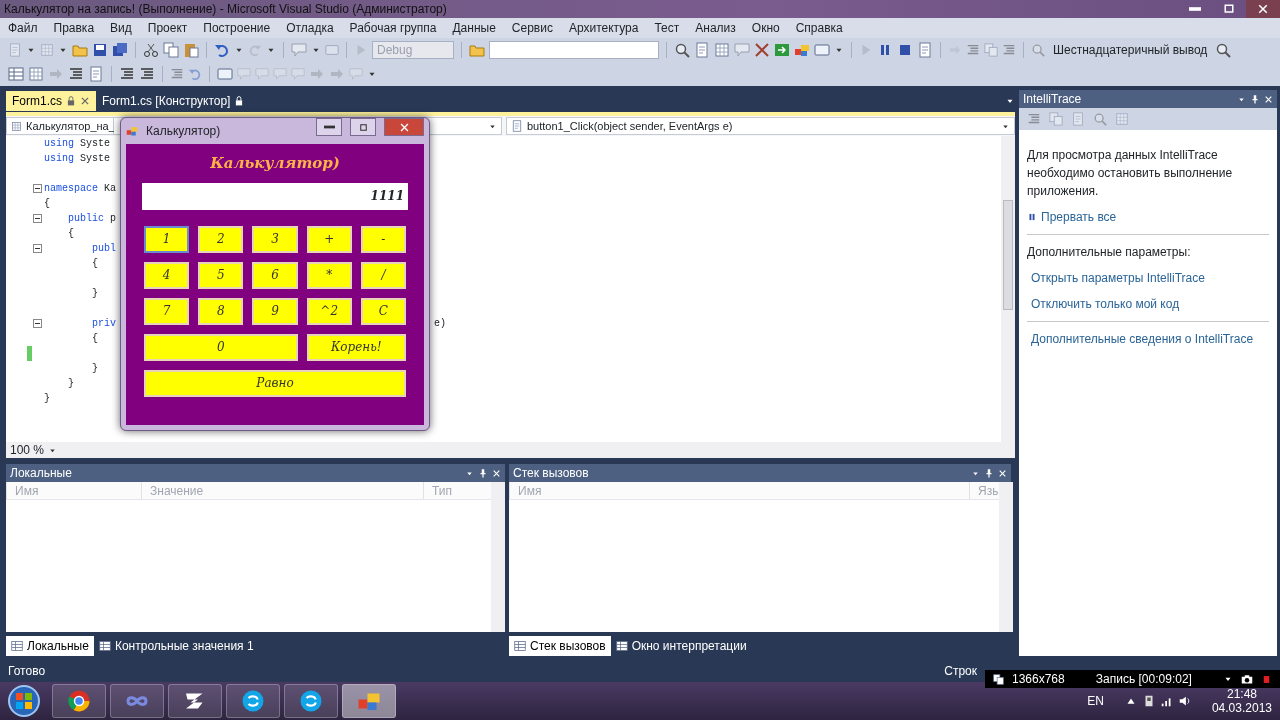  What do you see at coordinates (121, 28) in the screenshot?
I see `menu-item: Вид` at bounding box center [121, 28].